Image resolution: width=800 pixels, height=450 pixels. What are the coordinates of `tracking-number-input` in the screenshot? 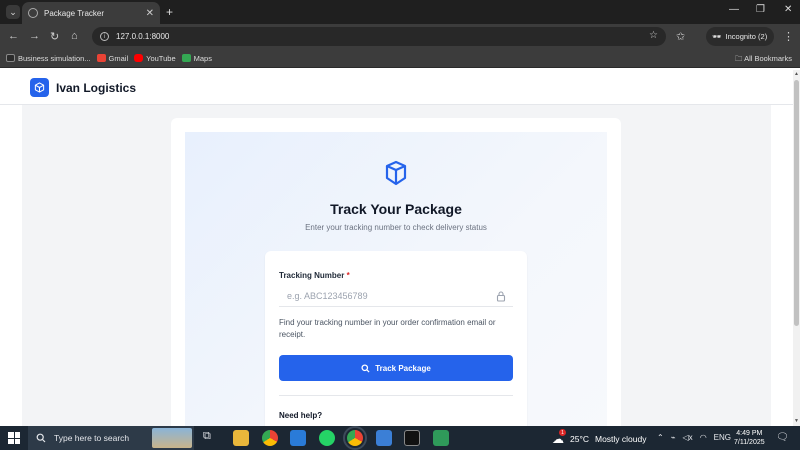 It's located at (396, 296).